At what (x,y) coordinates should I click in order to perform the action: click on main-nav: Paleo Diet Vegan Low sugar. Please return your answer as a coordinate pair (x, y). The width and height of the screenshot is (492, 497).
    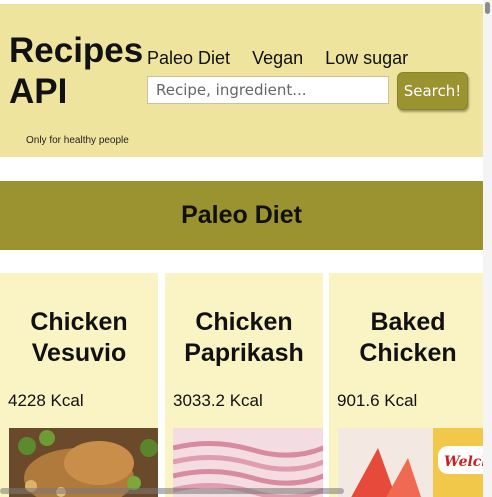
    Looking at the image, I should click on (288, 58).